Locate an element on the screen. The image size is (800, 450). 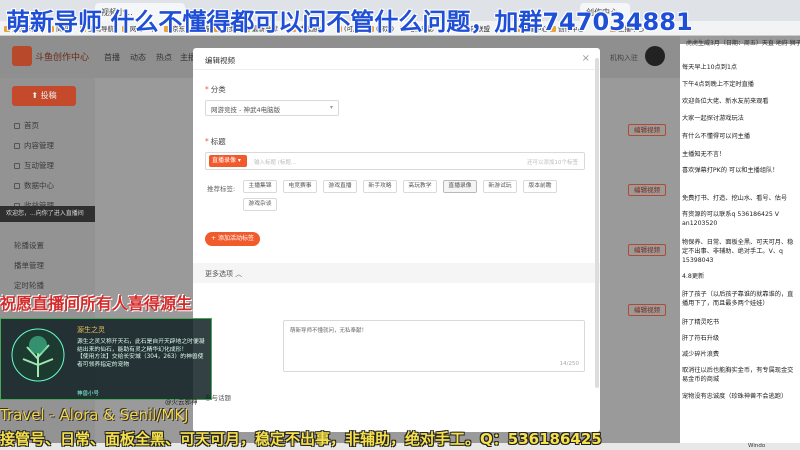
dialog-header: 编辑视频 × is located at coordinates (396, 59).